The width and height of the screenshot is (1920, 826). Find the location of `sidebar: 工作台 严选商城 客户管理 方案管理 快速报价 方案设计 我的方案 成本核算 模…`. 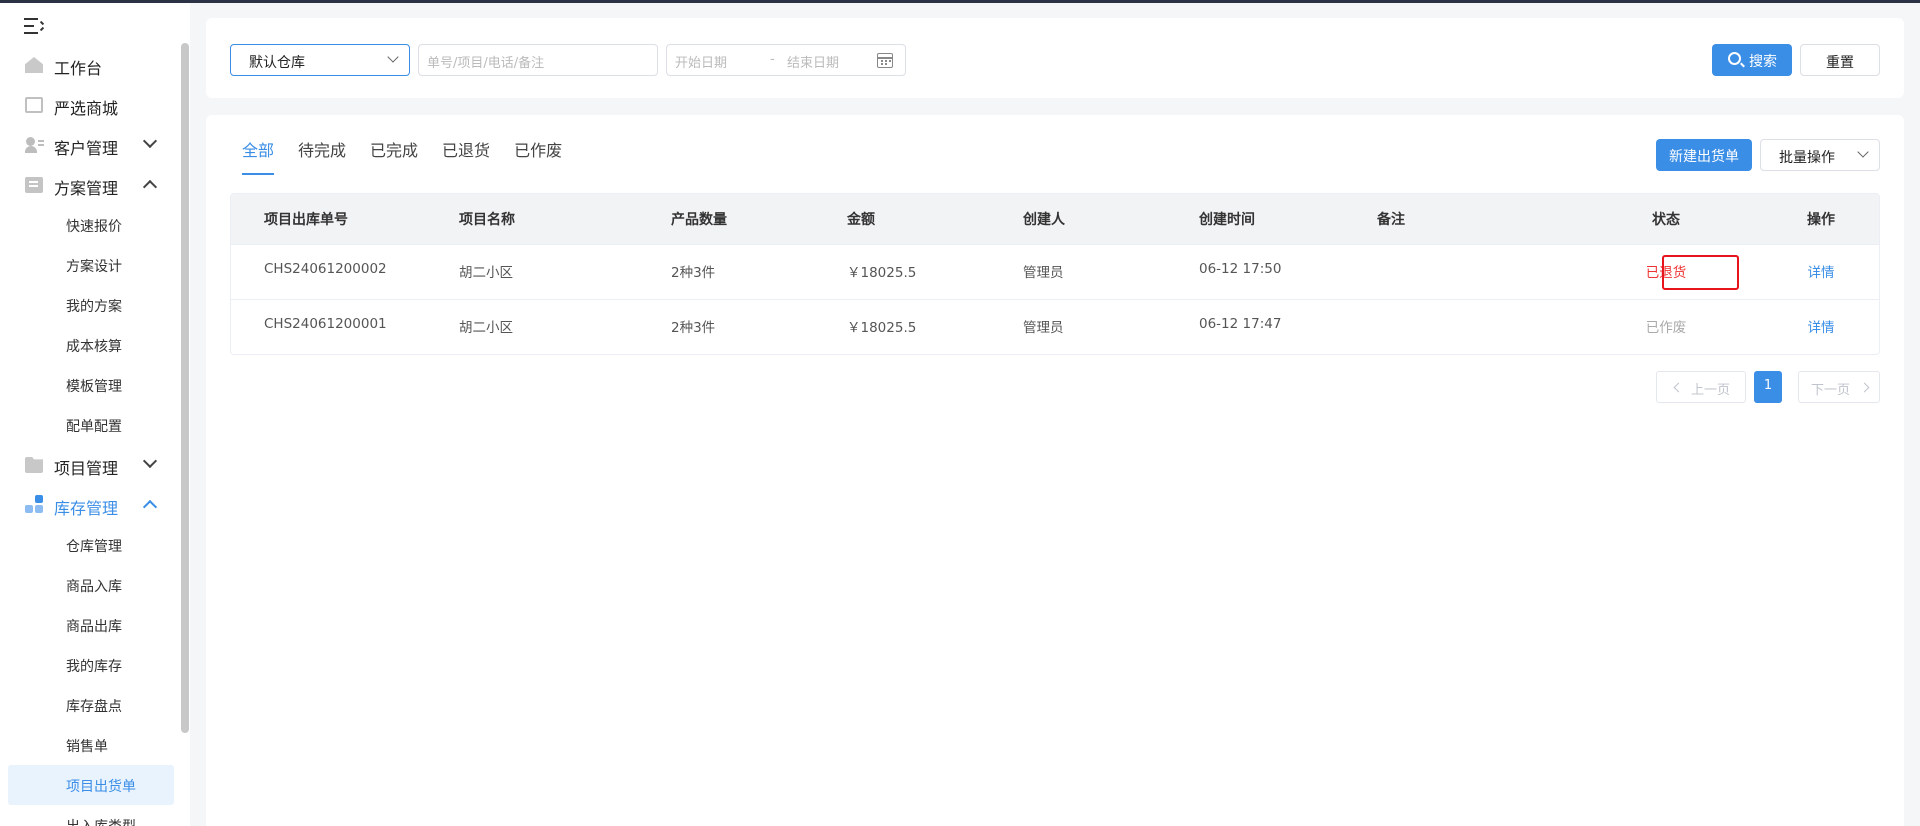

sidebar: 工作台 严选商城 客户管理 方案管理 快速报价 方案设计 我的方案 成本核算 模… is located at coordinates (95, 414).